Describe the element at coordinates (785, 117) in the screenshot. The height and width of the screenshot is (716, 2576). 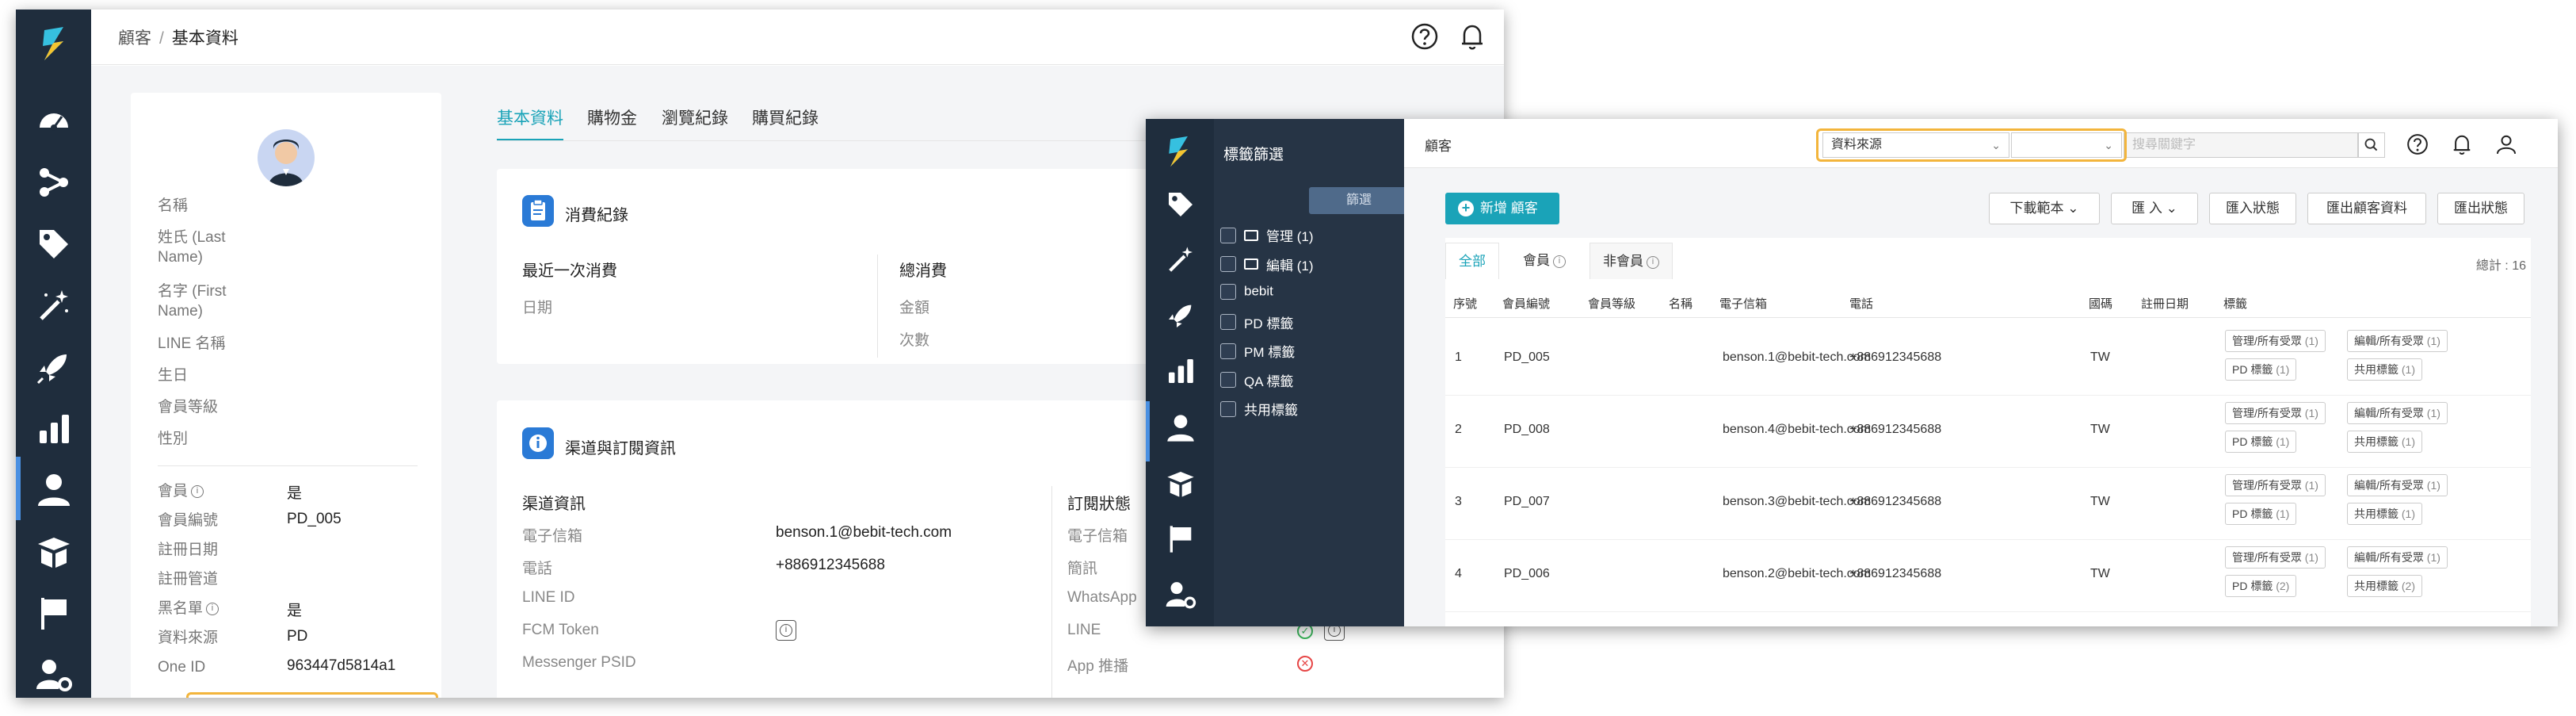
I see `tab-purchase-history: 購買紀錄` at that location.